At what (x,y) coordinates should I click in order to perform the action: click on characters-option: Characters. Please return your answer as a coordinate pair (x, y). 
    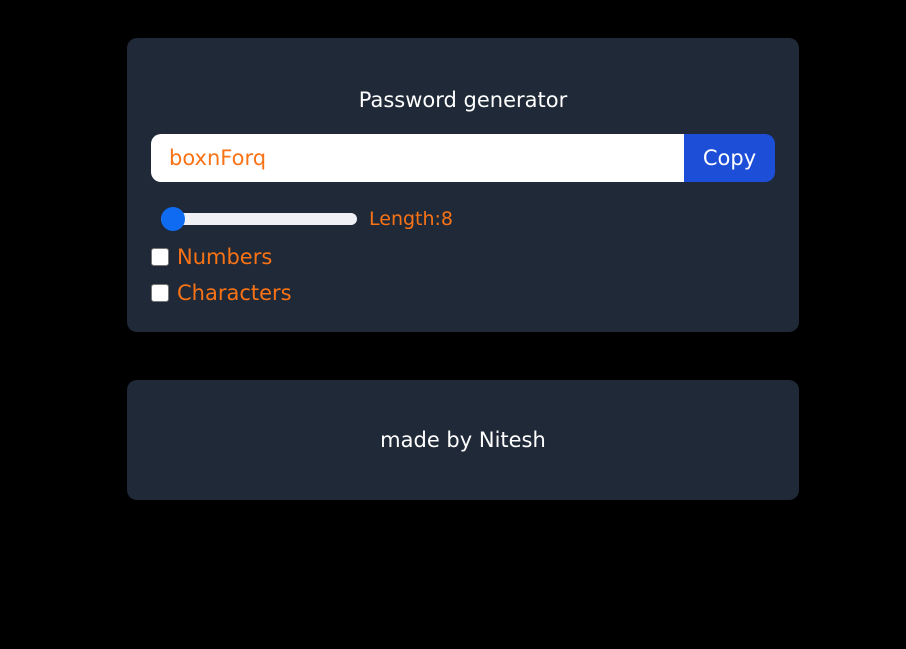
    Looking at the image, I should click on (221, 293).